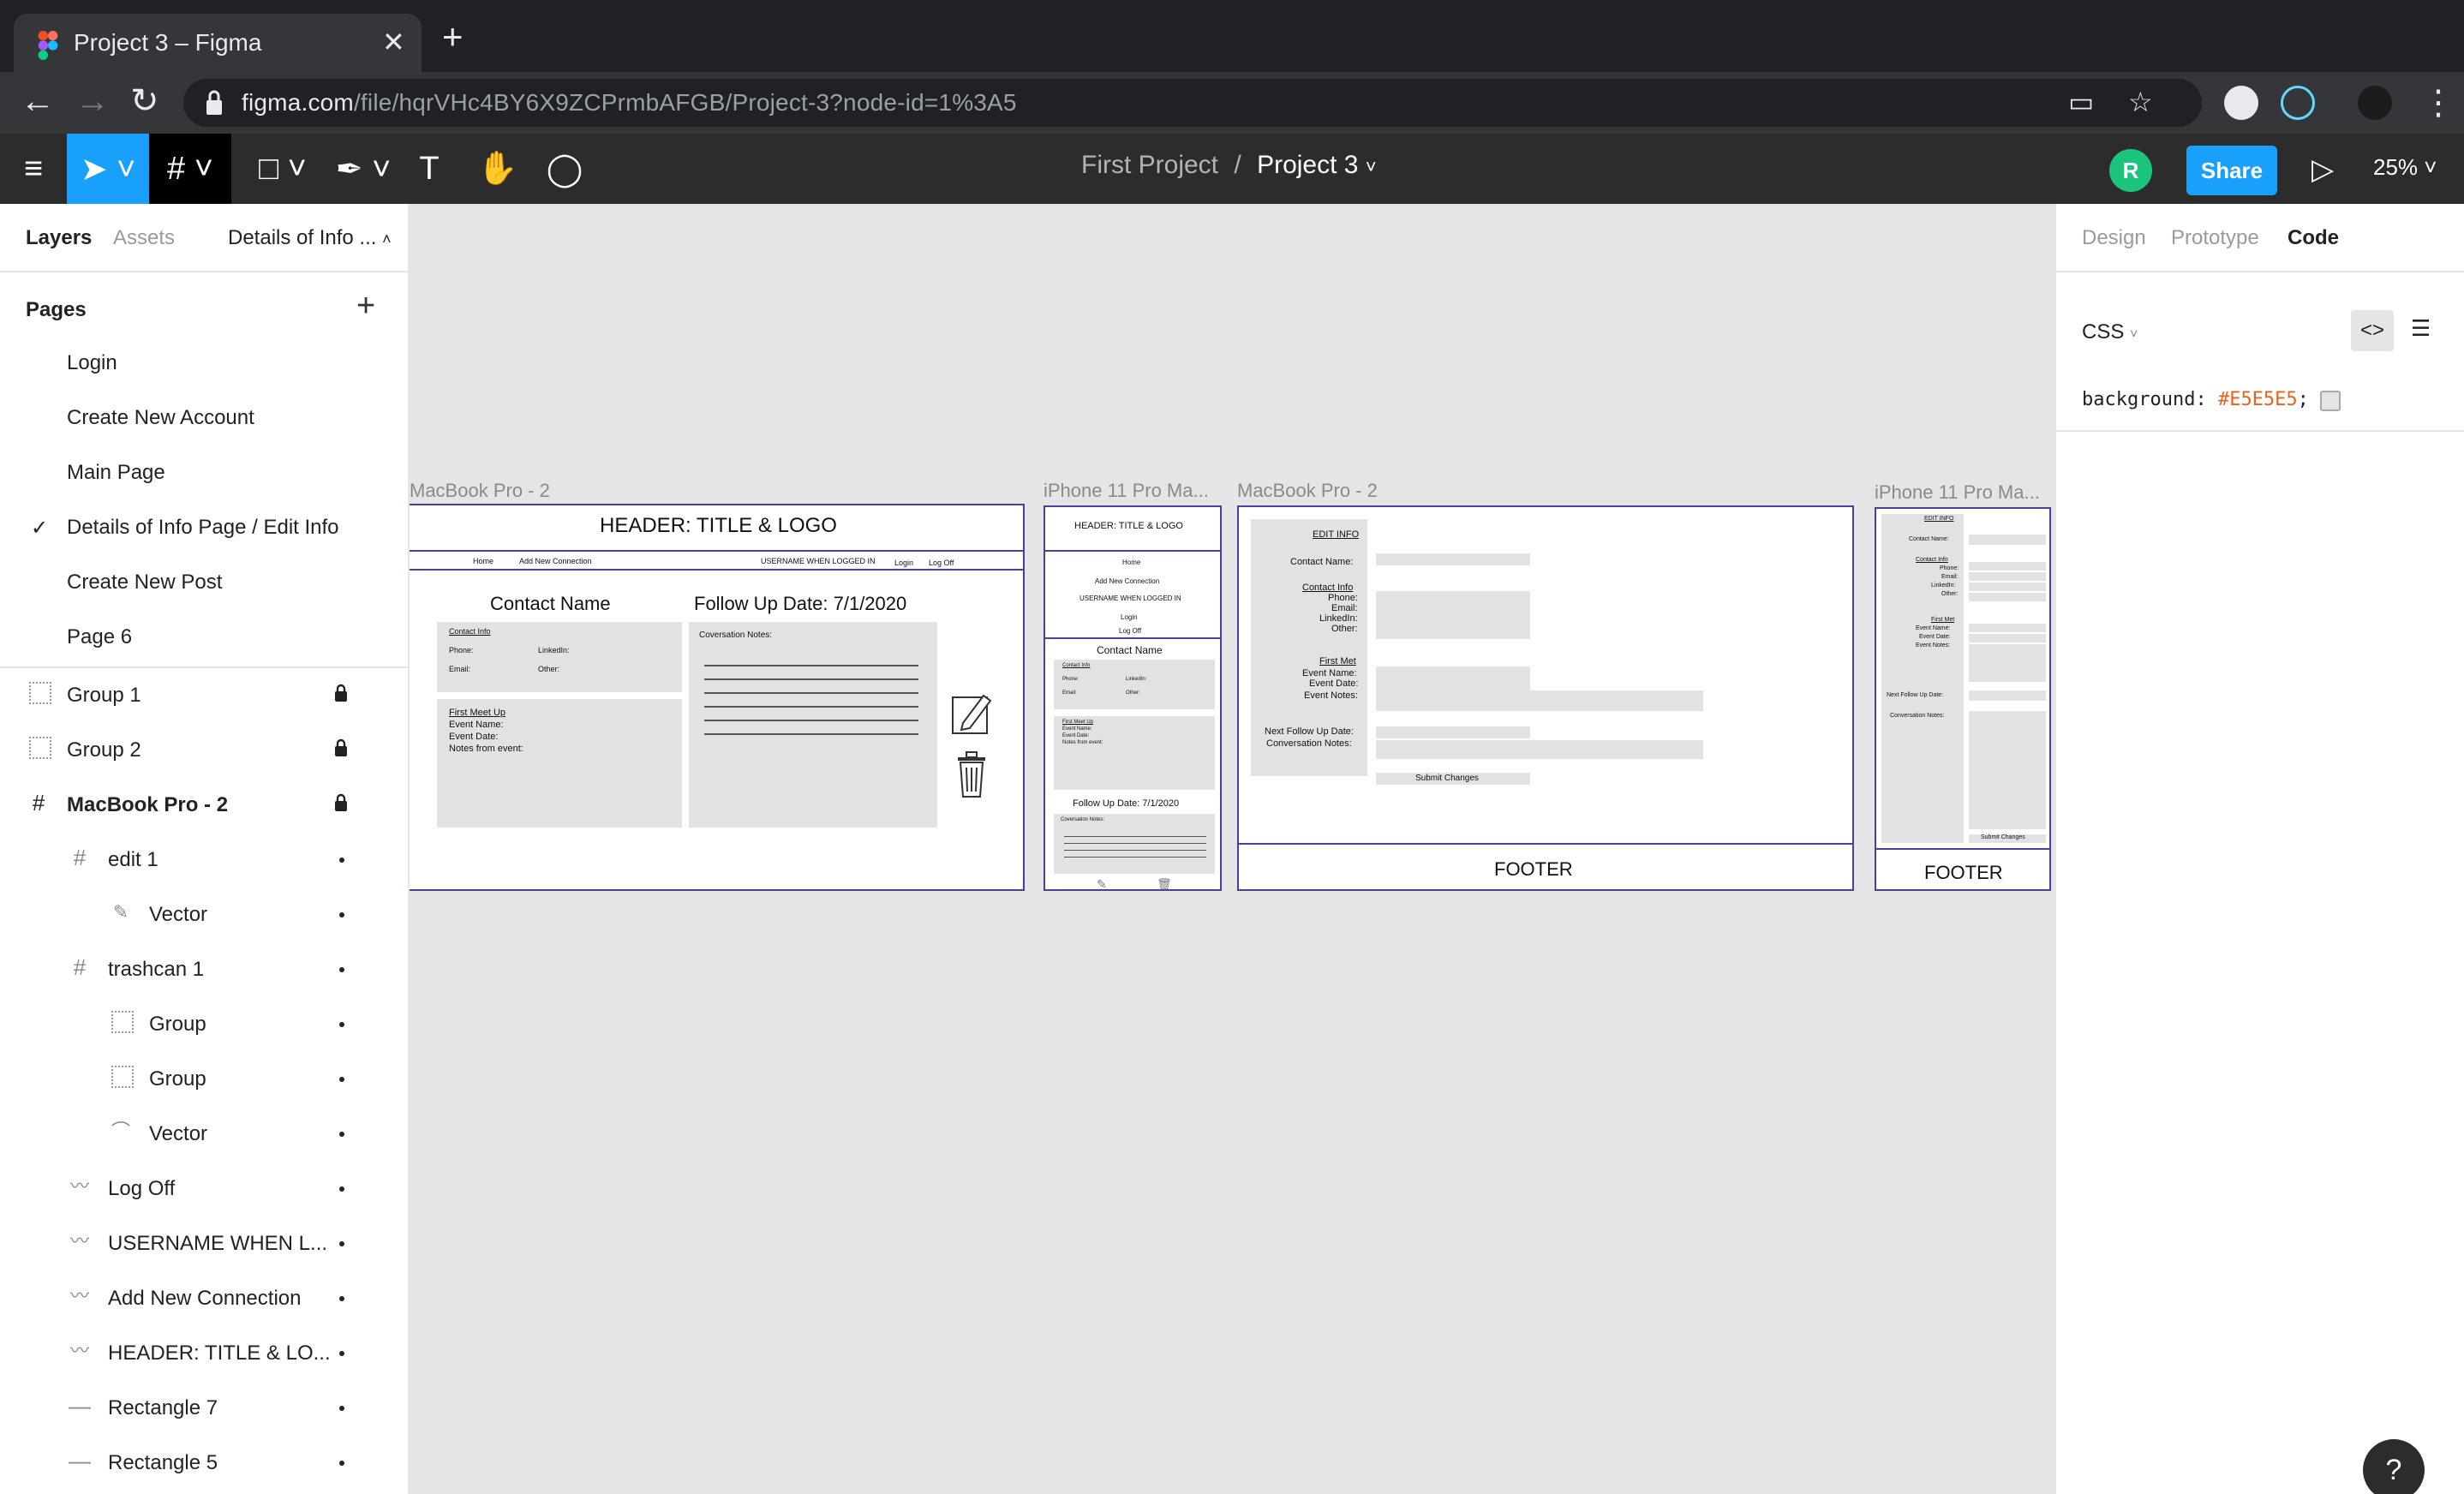 This screenshot has height=1494, width=2464. Describe the element at coordinates (1533, 869) in the screenshot. I see `footer-label: FOOTER` at that location.